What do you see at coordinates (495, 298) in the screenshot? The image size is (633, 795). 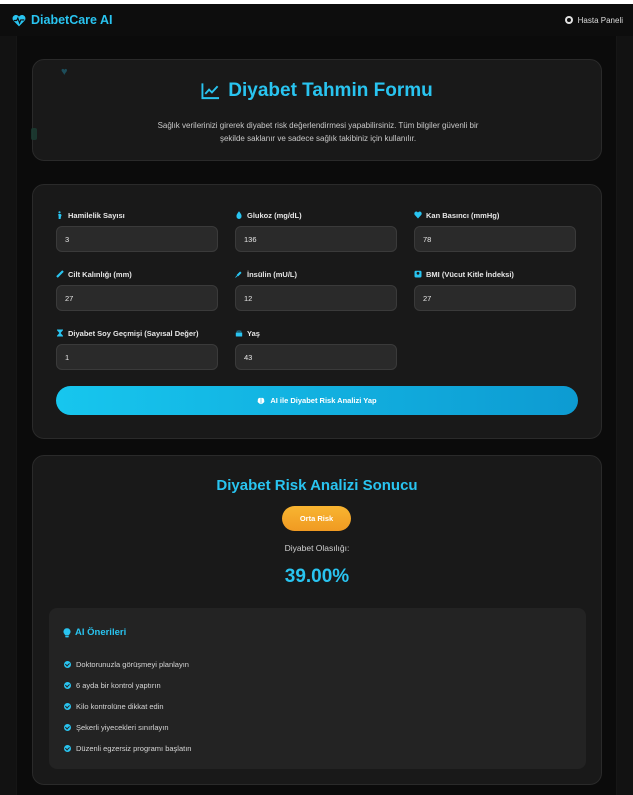 I see `bmi-input` at bounding box center [495, 298].